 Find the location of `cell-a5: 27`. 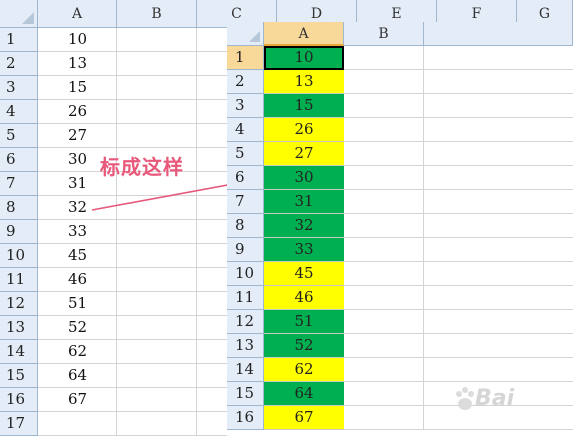

cell-a5: 27 is located at coordinates (304, 154).